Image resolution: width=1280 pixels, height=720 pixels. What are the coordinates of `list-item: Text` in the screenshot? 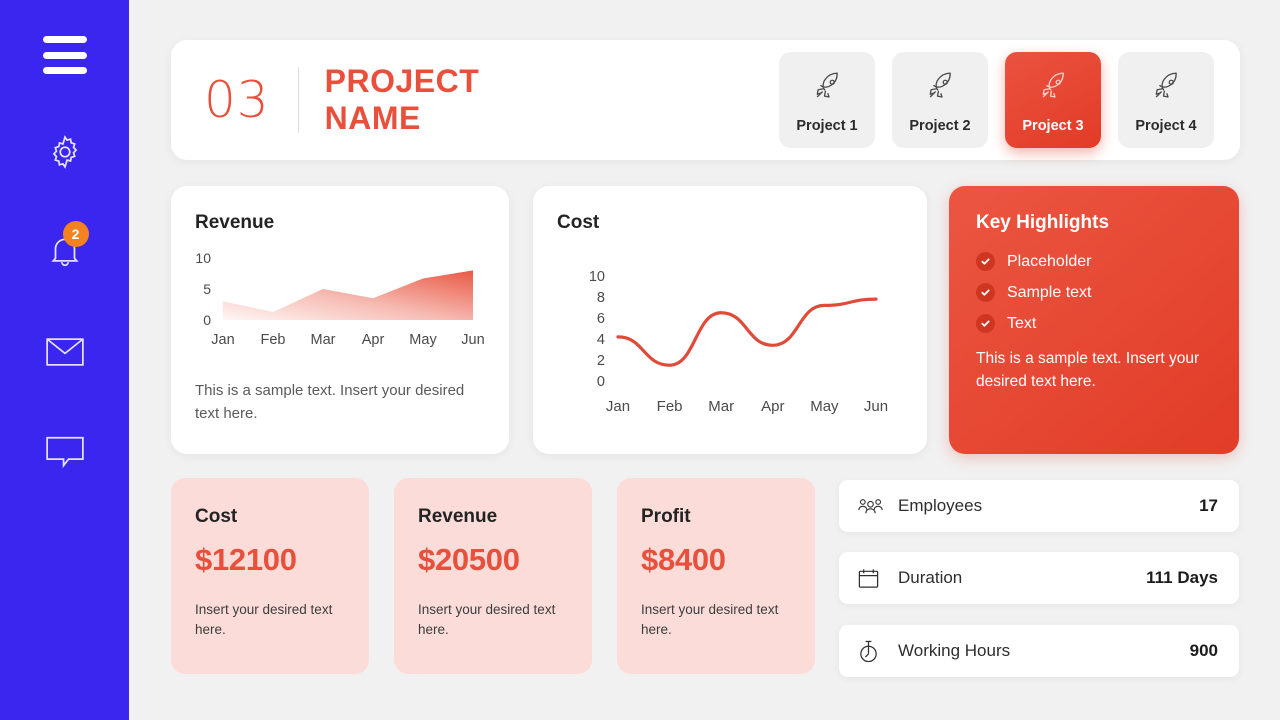 It's located at (1107, 323).